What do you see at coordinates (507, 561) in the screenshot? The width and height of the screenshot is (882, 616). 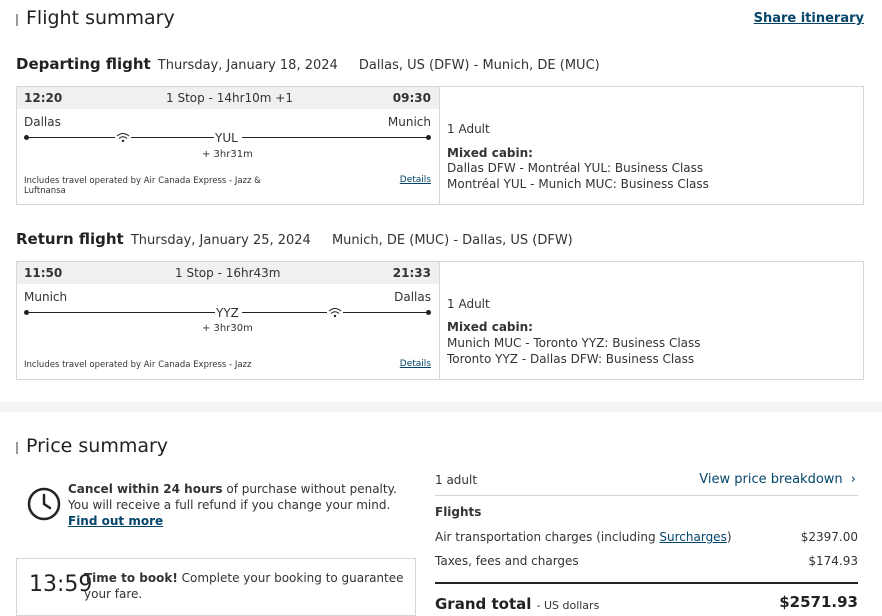 I see `taxes-label: Taxes, fees and charges` at bounding box center [507, 561].